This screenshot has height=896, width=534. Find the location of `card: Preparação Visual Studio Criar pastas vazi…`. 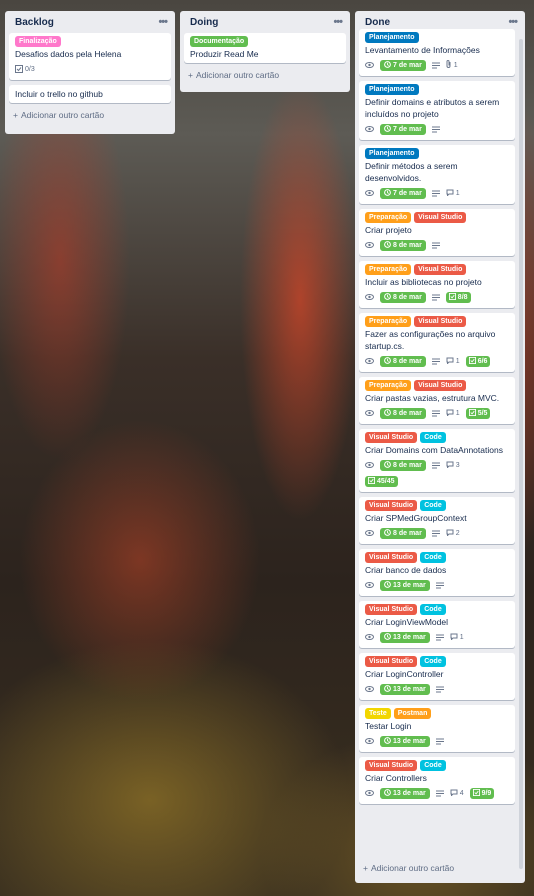

card: Preparação Visual Studio Criar pastas vazi… is located at coordinates (437, 400).